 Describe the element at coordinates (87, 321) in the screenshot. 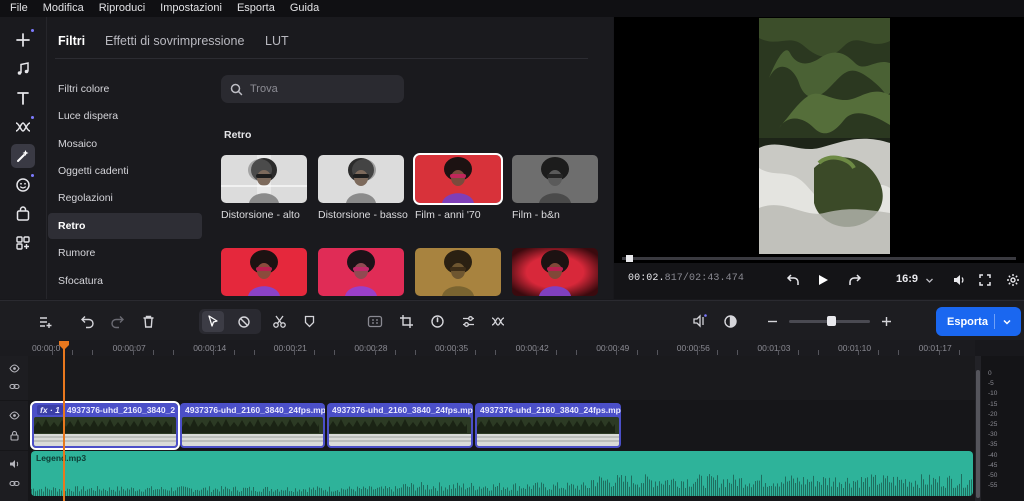

I see `undo-button` at that location.